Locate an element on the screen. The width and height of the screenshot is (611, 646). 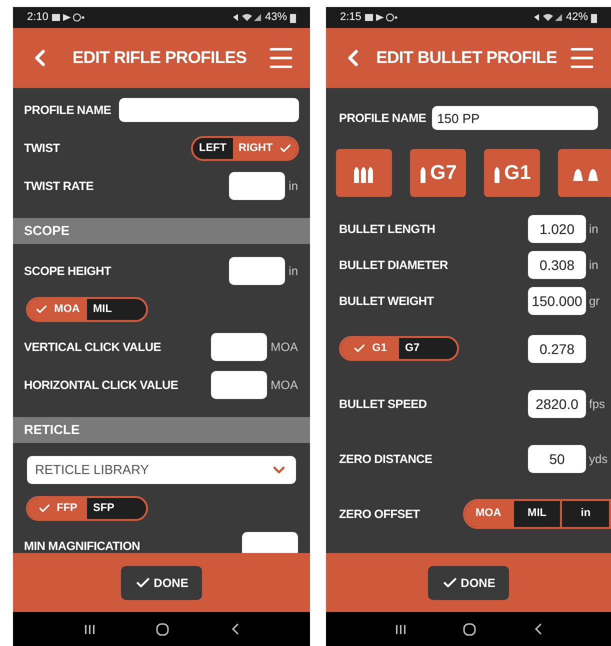
unit-label: yds is located at coordinates (598, 459).